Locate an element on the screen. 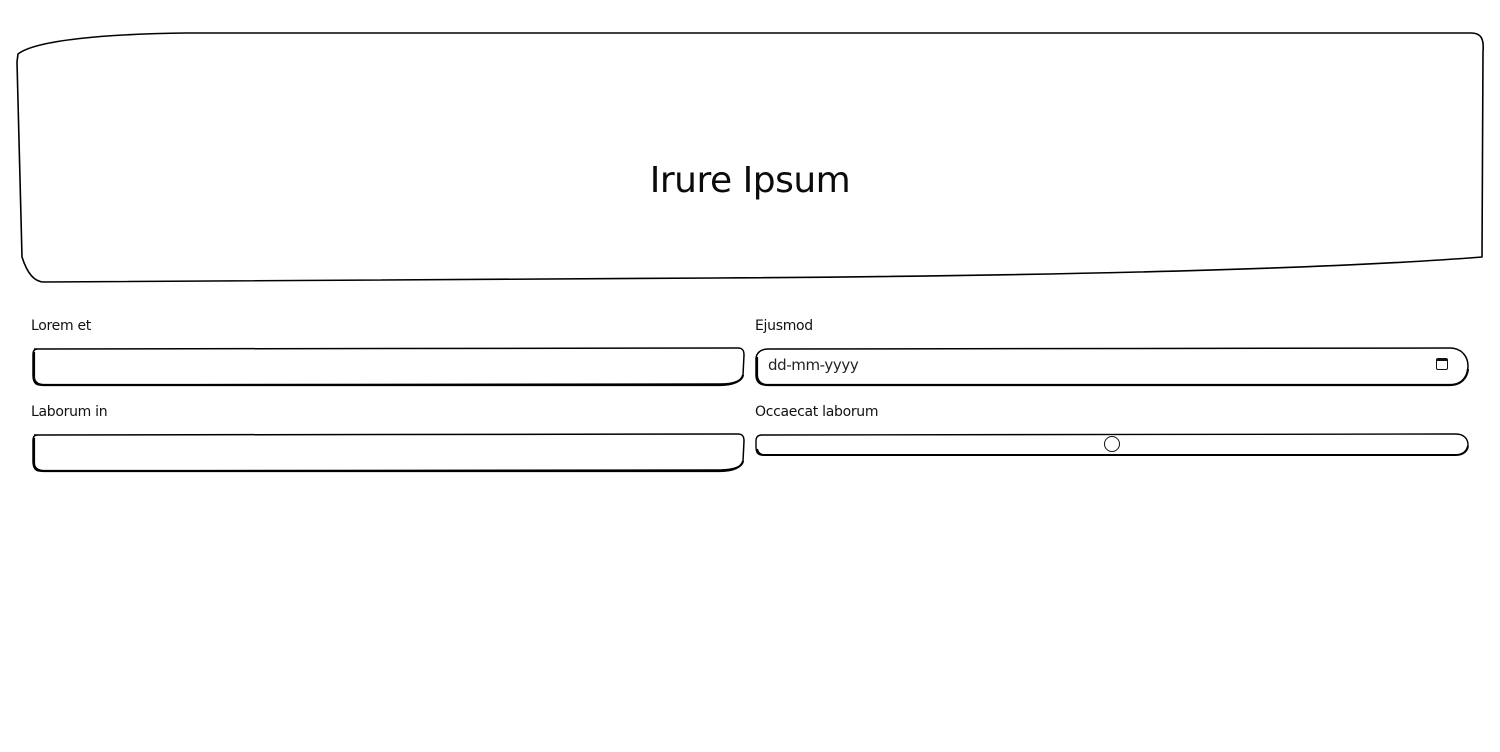 The width and height of the screenshot is (1500, 752). field-label-occaecat-laborum: Occaecat laborum is located at coordinates (817, 412).